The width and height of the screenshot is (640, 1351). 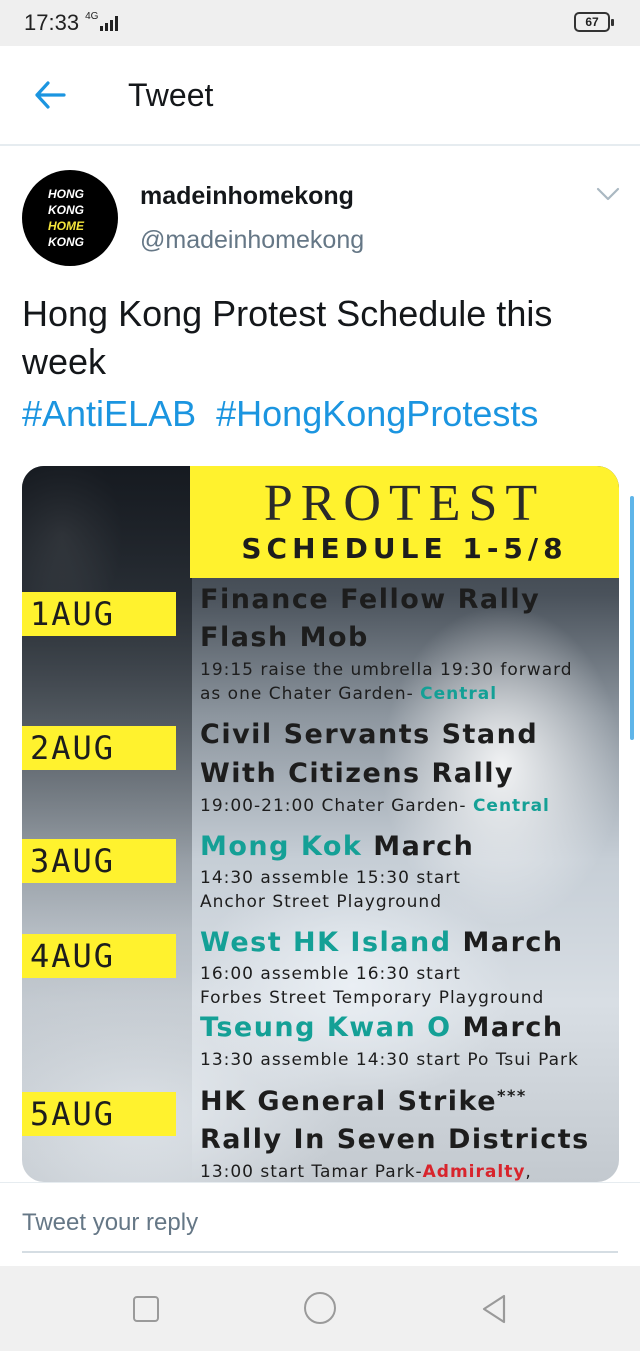 I want to click on event-title-segment: Civil Servants Stand, so click(x=369, y=734).